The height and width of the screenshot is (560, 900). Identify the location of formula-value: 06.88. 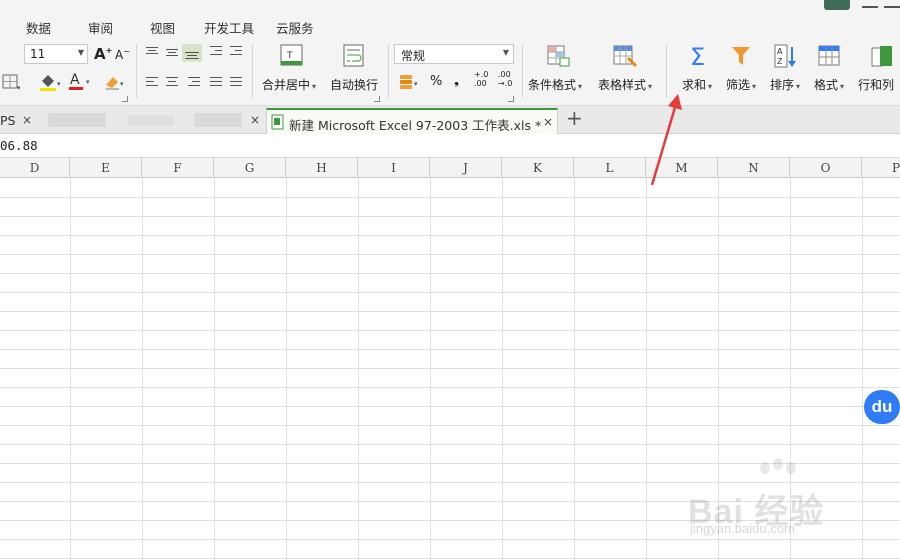
(19, 145).